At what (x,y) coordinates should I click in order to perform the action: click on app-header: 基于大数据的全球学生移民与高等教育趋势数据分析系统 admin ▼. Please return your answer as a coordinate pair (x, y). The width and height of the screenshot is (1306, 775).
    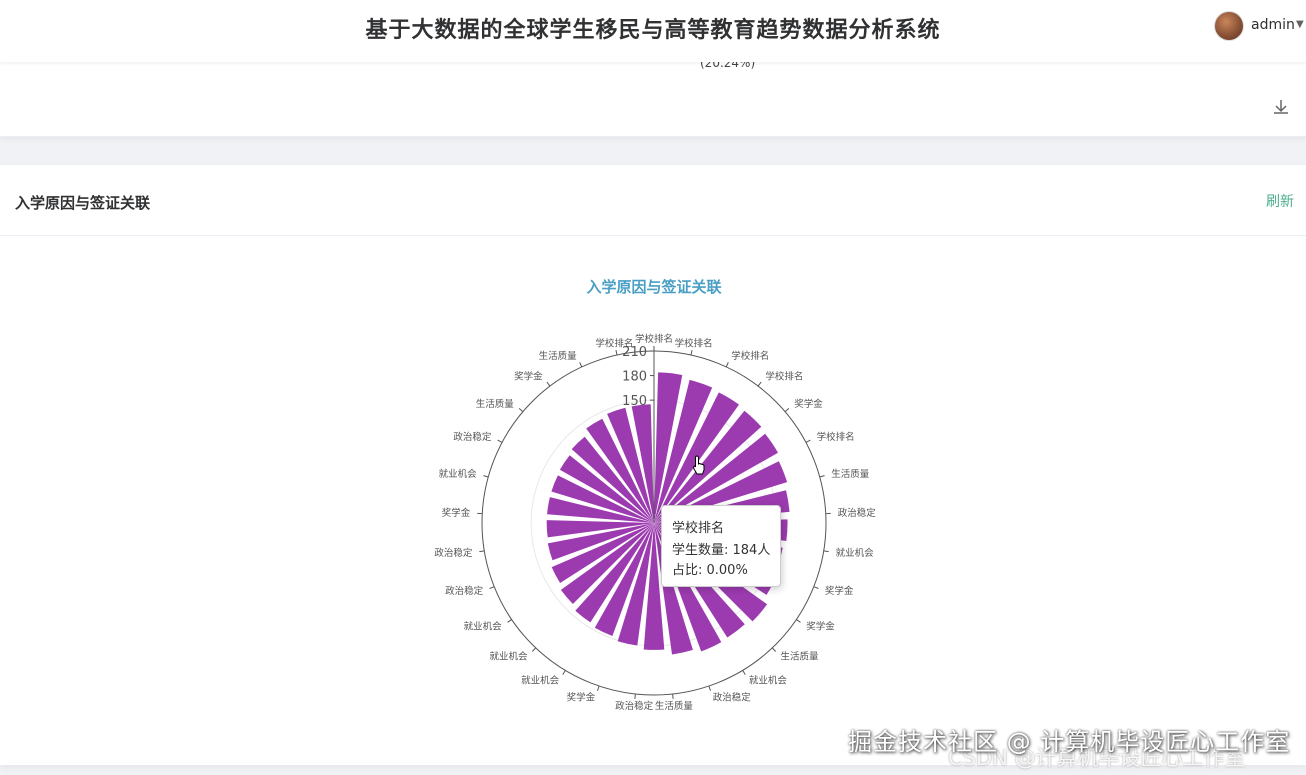
    Looking at the image, I should click on (653, 31).